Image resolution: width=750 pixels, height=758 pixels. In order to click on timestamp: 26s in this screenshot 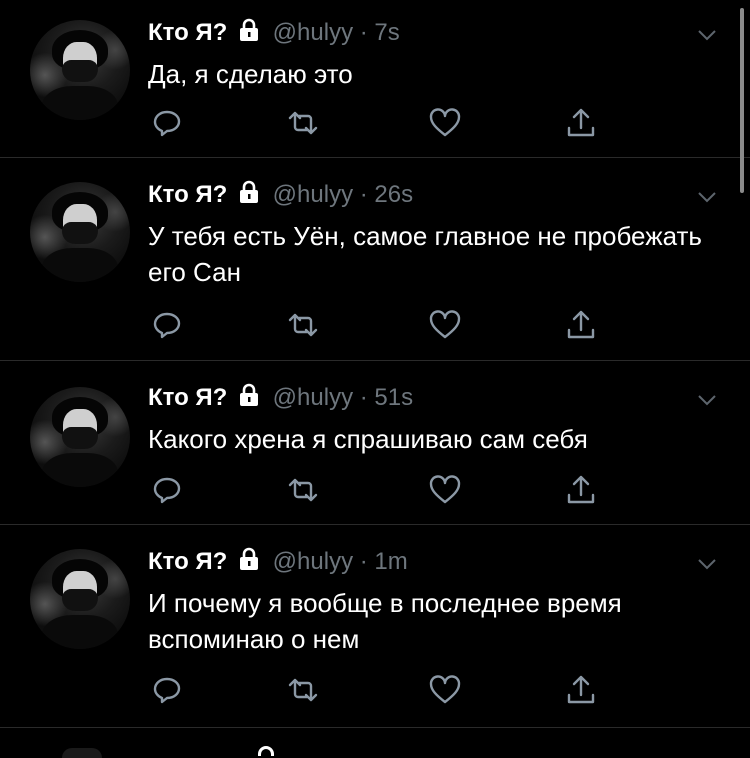, I will do `click(393, 194)`.